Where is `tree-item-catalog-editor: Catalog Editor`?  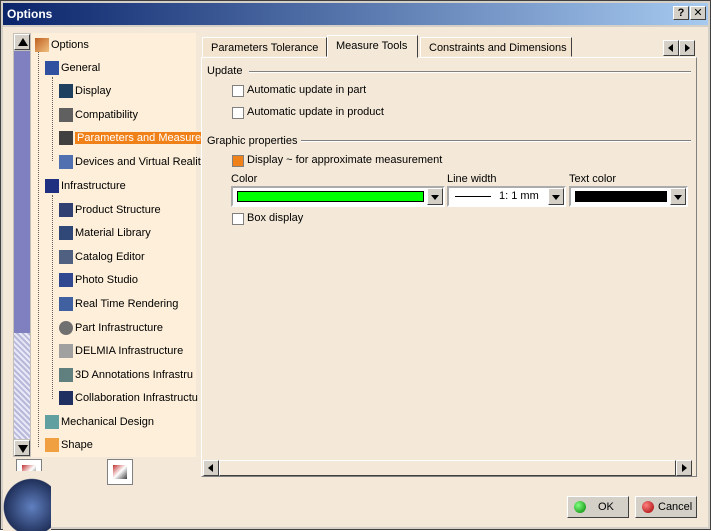 tree-item-catalog-editor: Catalog Editor is located at coordinates (102, 257).